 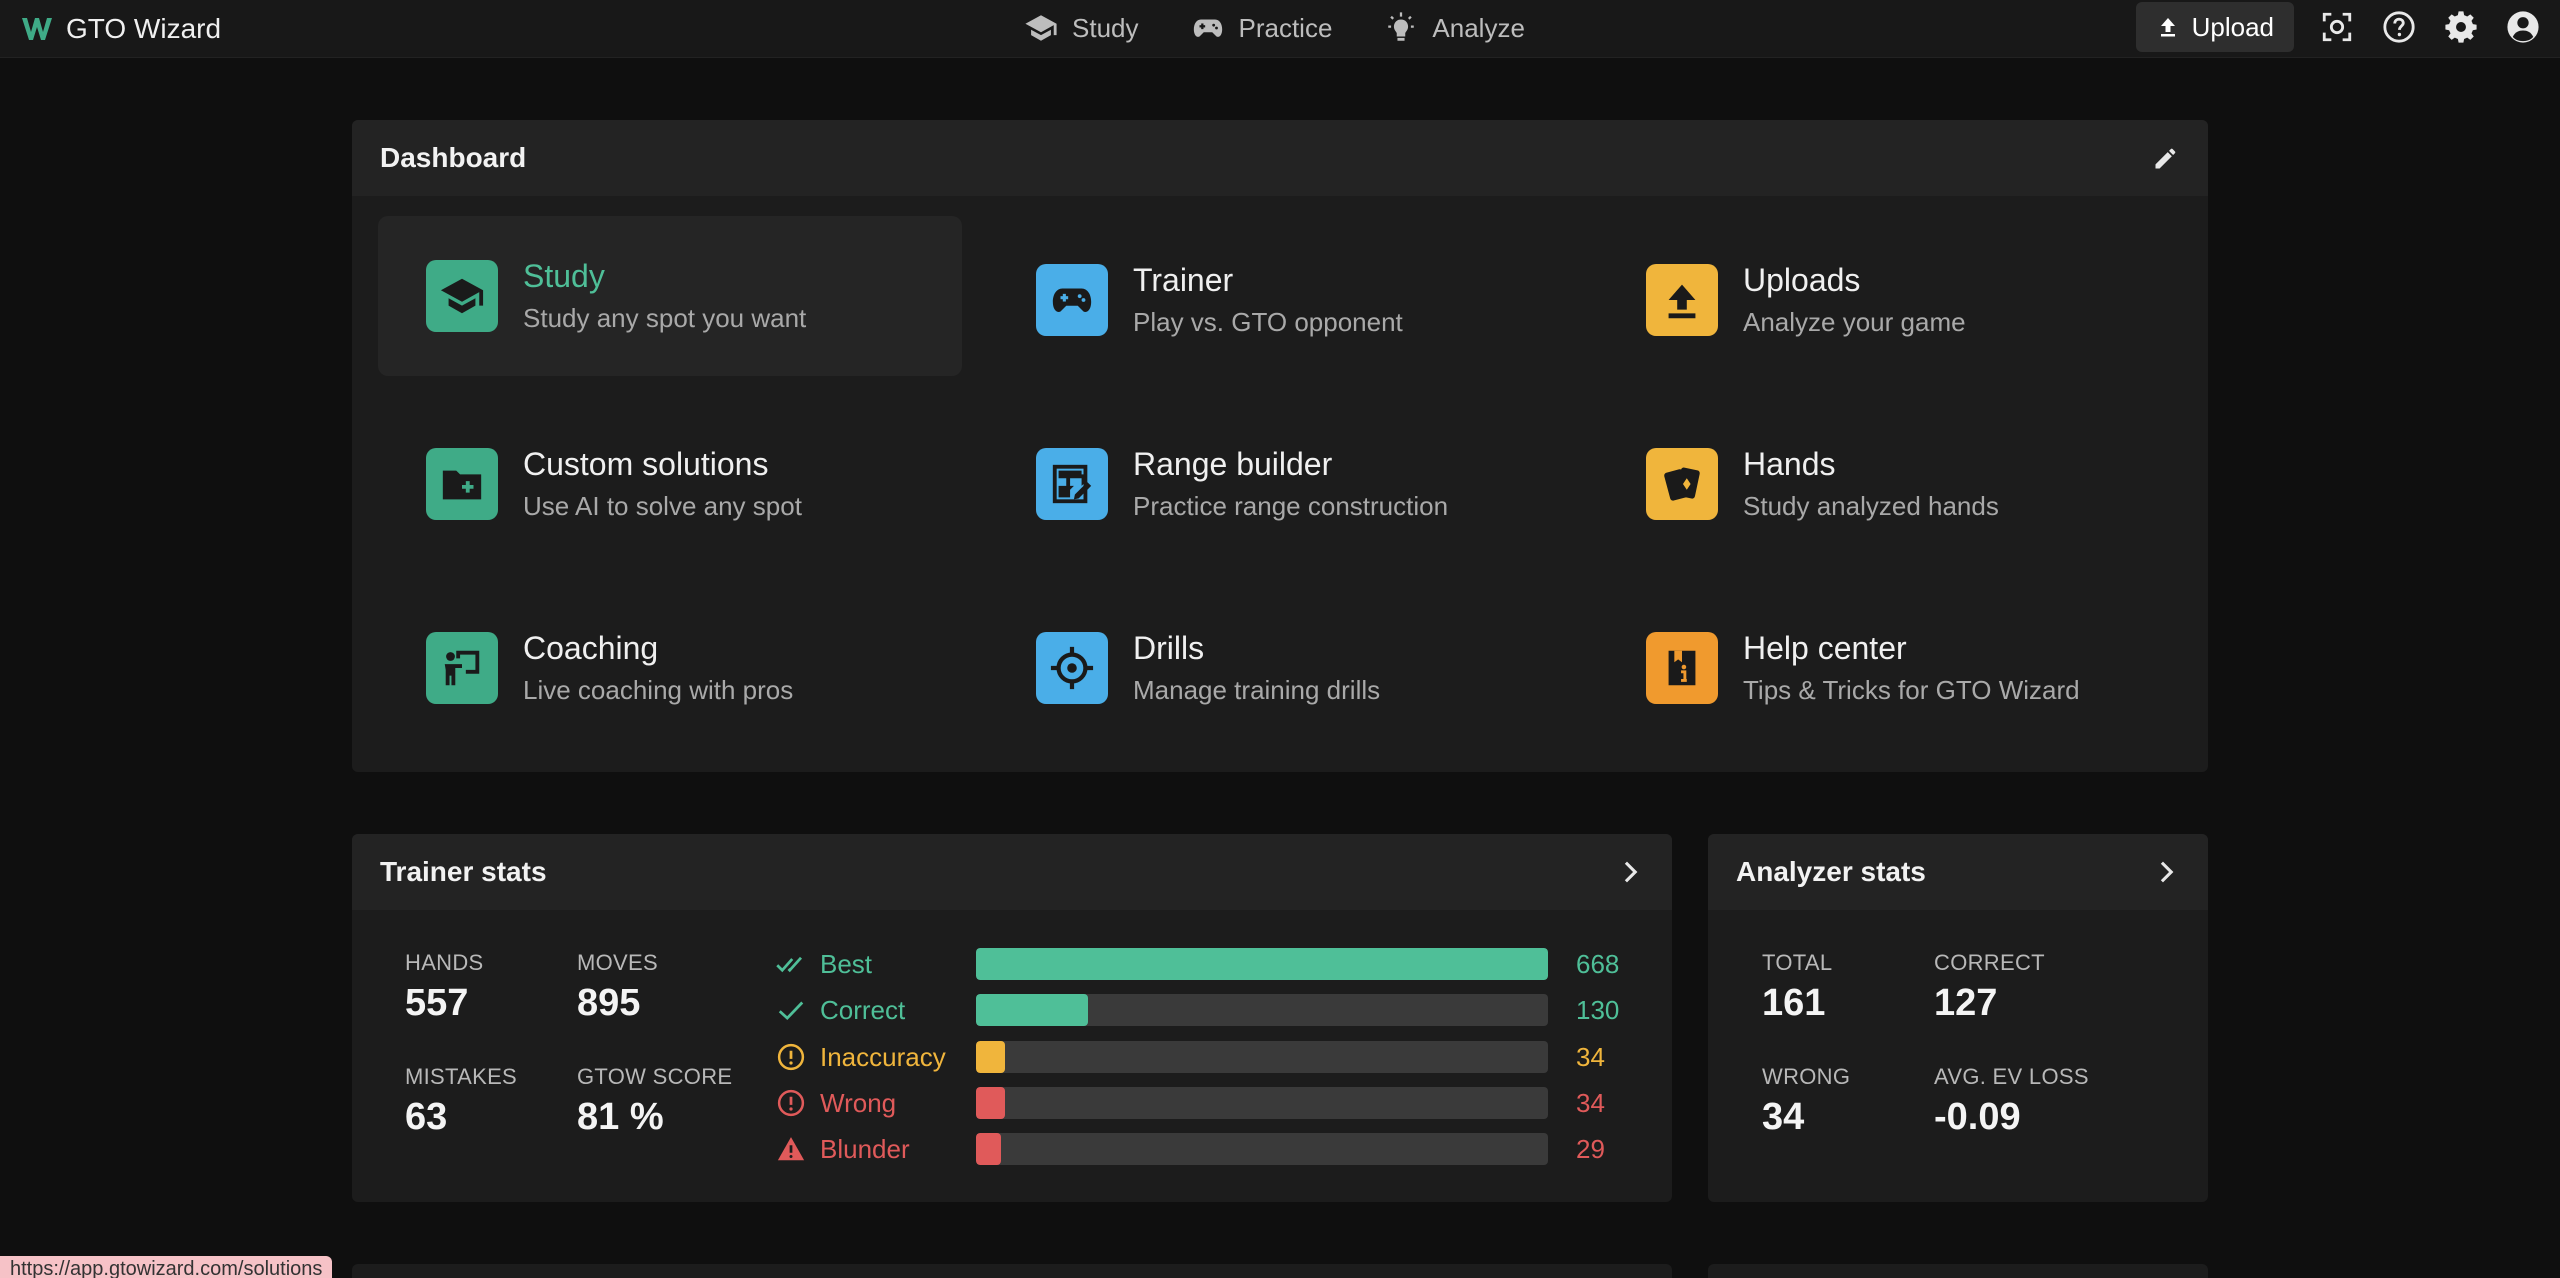 I want to click on help-button, so click(x=2399, y=27).